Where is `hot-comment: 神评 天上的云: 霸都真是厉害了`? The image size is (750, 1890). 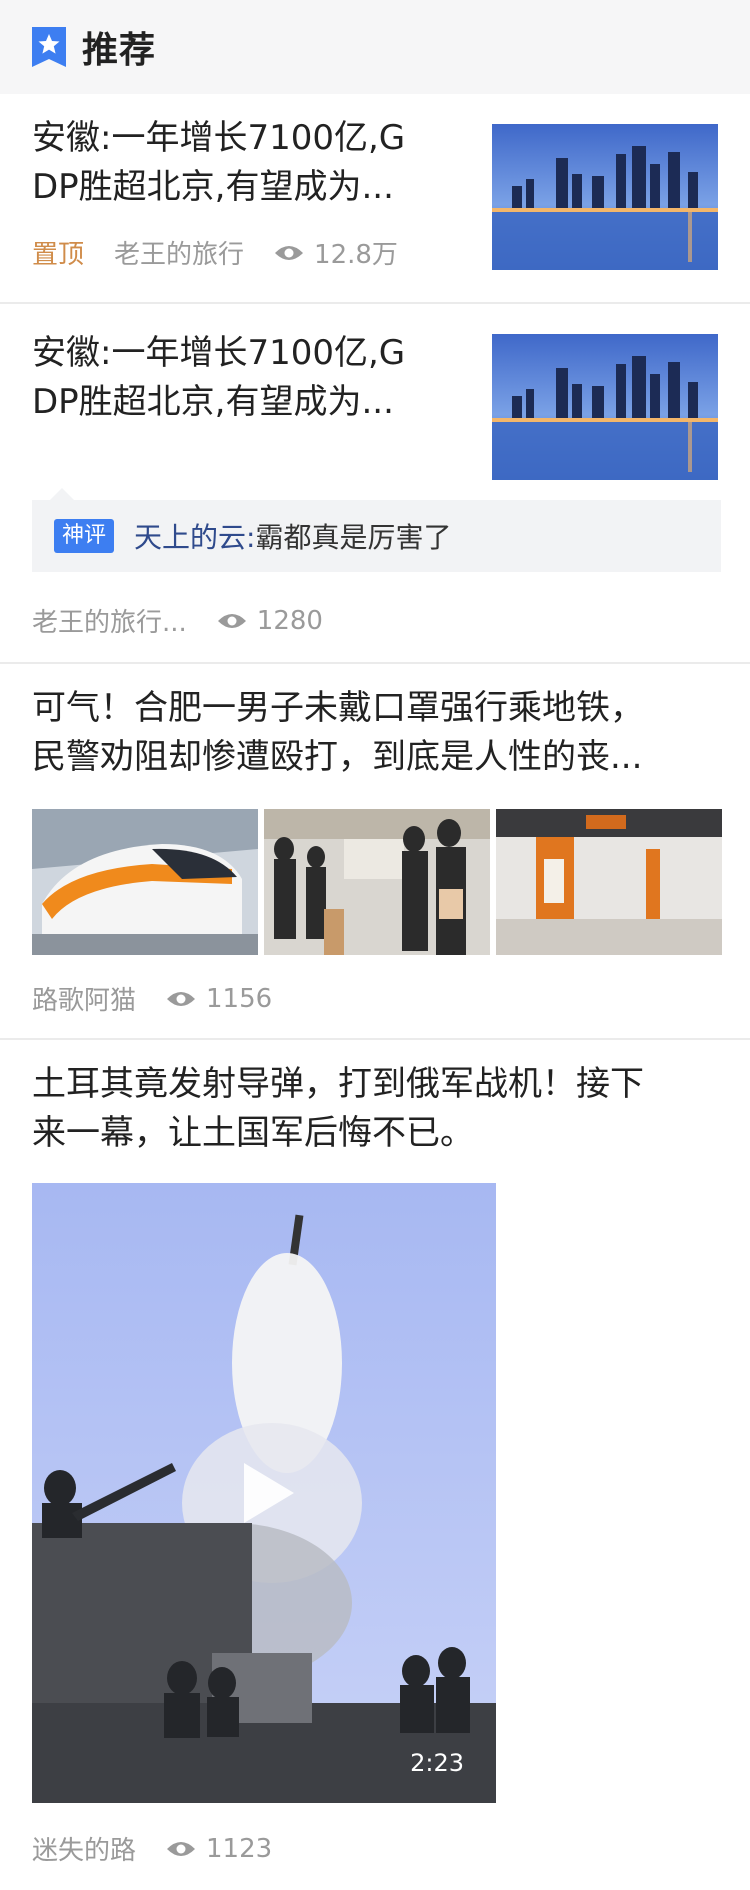 hot-comment: 神评 天上的云: 霸都真是厉害了 is located at coordinates (376, 530).